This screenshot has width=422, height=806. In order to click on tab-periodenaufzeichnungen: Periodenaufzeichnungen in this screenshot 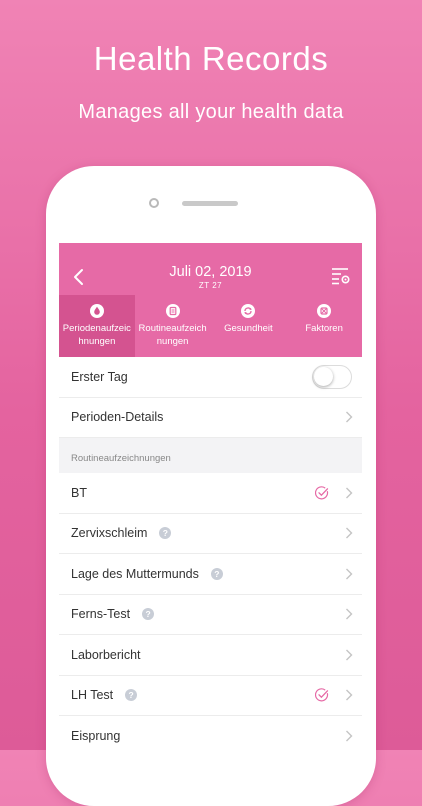, I will do `click(97, 326)`.